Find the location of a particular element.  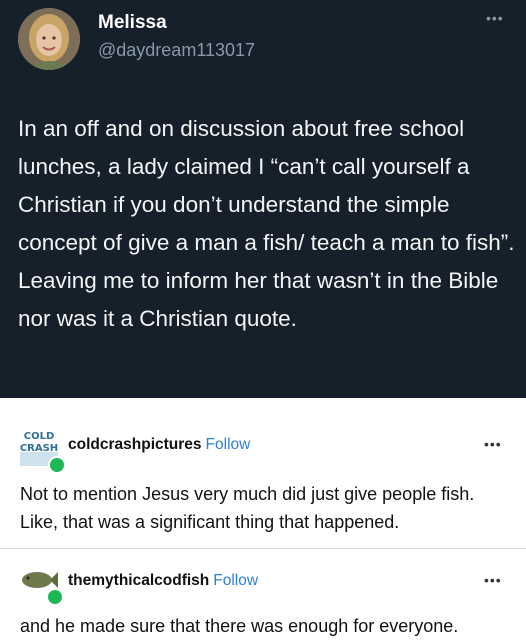

more-options-icon: ••• is located at coordinates (495, 18).